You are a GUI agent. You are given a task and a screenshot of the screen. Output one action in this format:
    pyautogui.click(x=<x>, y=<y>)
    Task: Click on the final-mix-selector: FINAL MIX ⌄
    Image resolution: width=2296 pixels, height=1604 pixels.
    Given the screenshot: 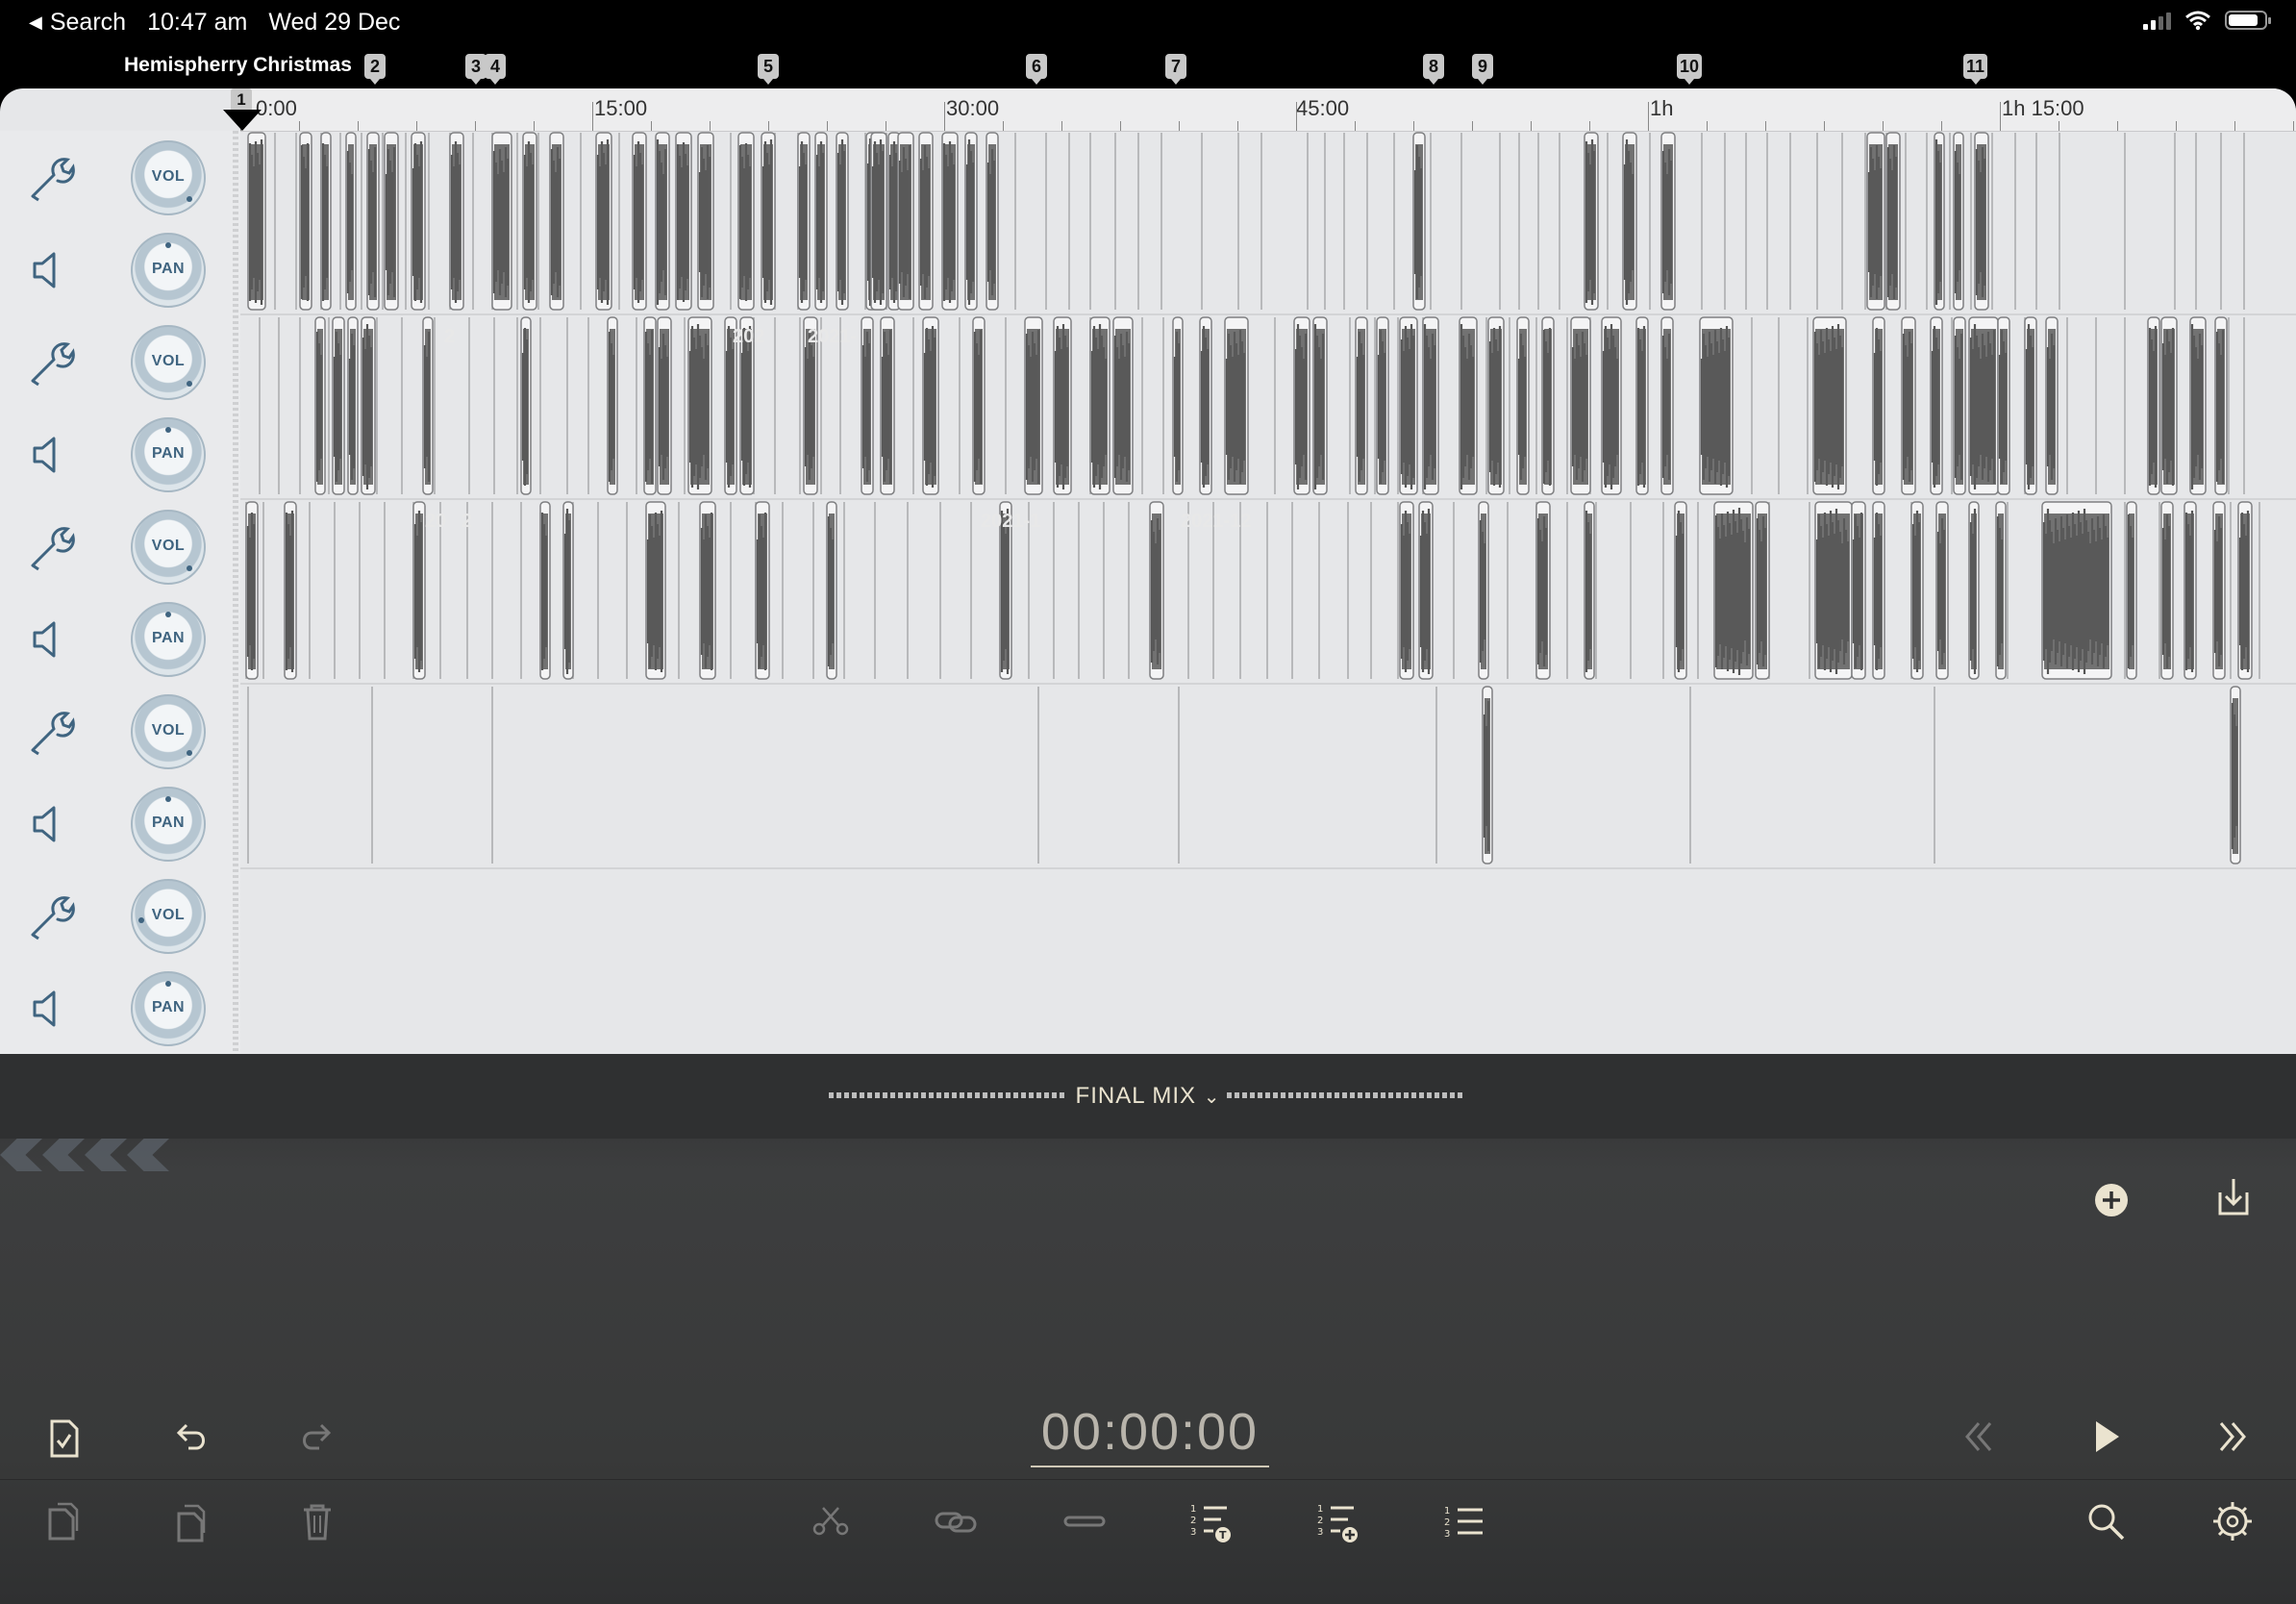 What is the action you would take?
    pyautogui.click(x=1148, y=1096)
    